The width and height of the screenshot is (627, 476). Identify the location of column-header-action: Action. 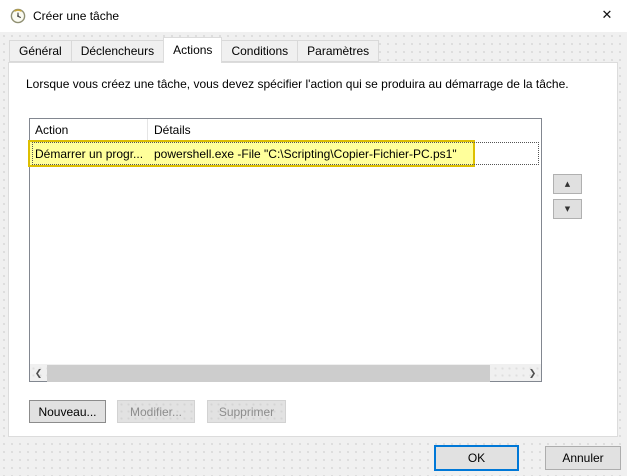
(89, 130).